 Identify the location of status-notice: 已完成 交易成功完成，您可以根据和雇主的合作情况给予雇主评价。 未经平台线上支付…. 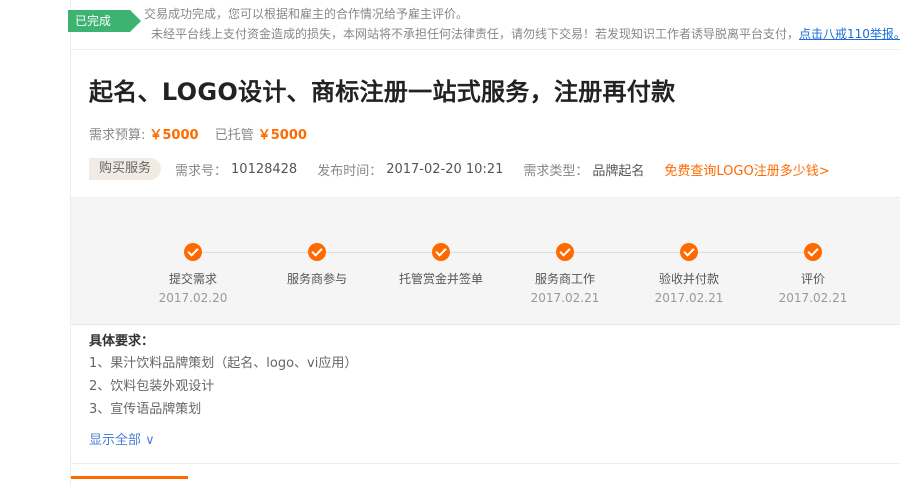
(484, 25).